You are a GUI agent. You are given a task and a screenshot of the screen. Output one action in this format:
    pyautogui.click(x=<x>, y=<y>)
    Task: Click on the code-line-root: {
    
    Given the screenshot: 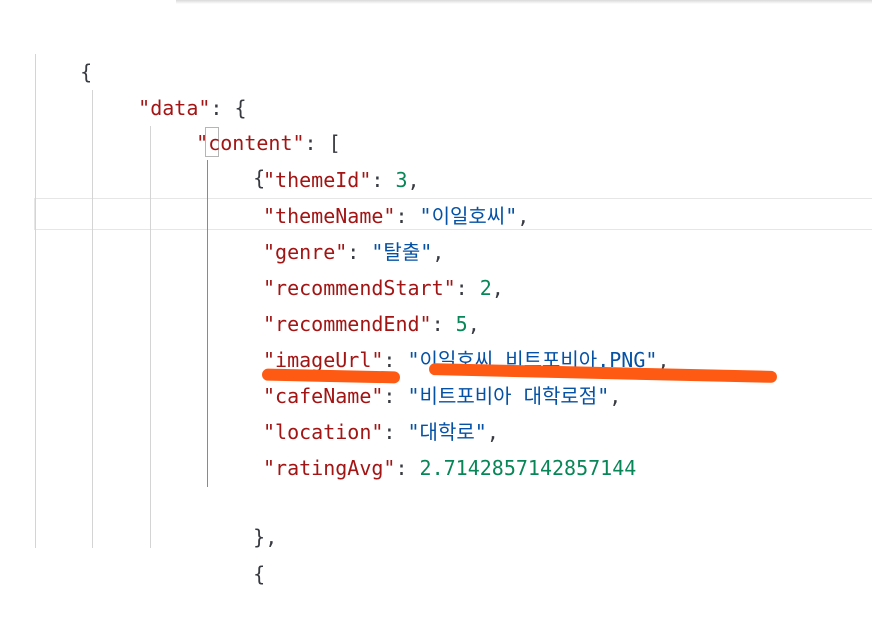 What is the action you would take?
    pyautogui.click(x=62, y=51)
    